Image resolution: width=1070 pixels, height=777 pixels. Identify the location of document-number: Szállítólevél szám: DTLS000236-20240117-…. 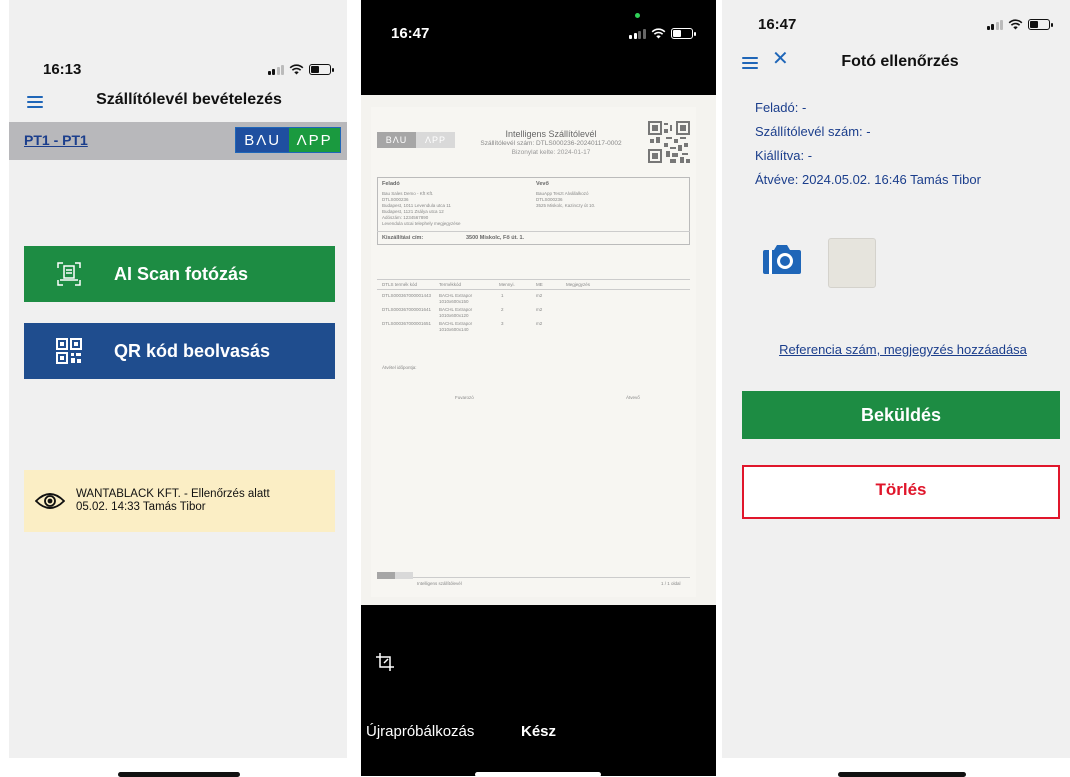
(551, 143).